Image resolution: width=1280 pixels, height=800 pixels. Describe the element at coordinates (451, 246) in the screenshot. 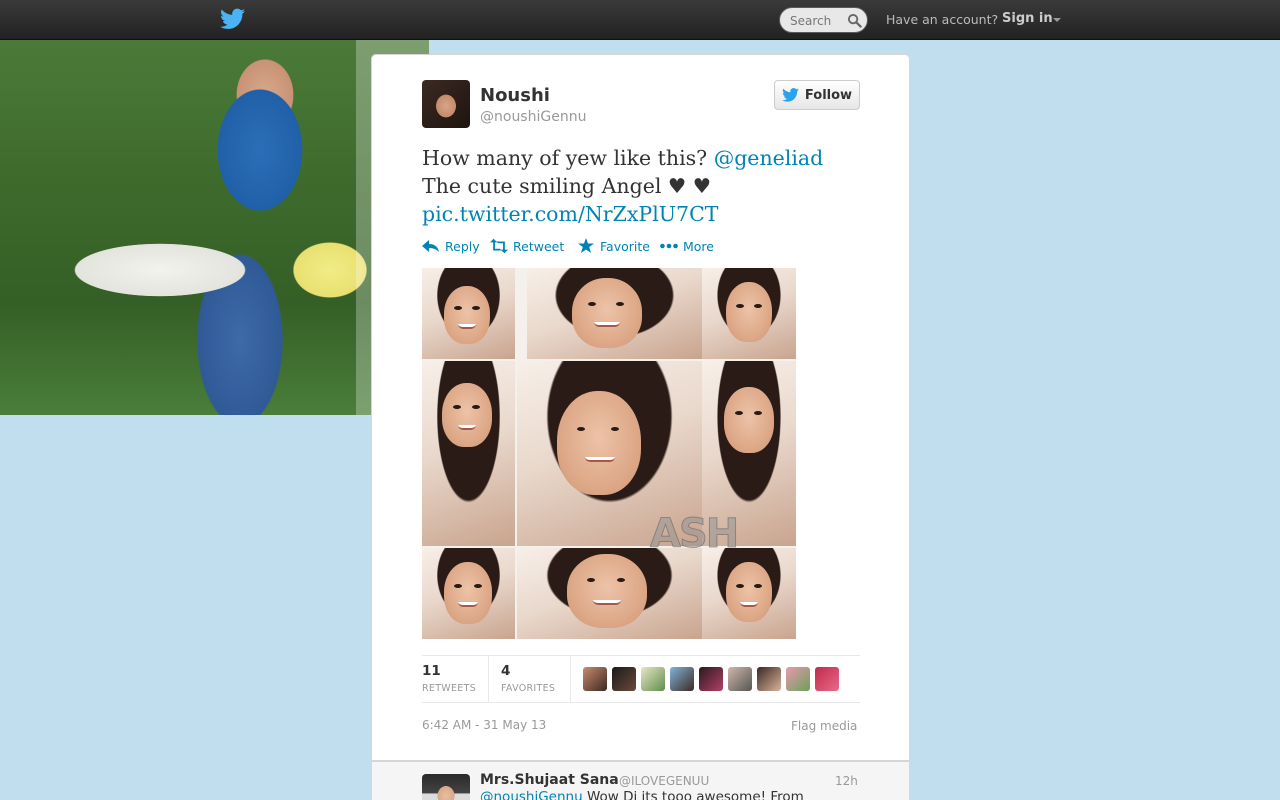

I see `reply-button: Reply` at that location.